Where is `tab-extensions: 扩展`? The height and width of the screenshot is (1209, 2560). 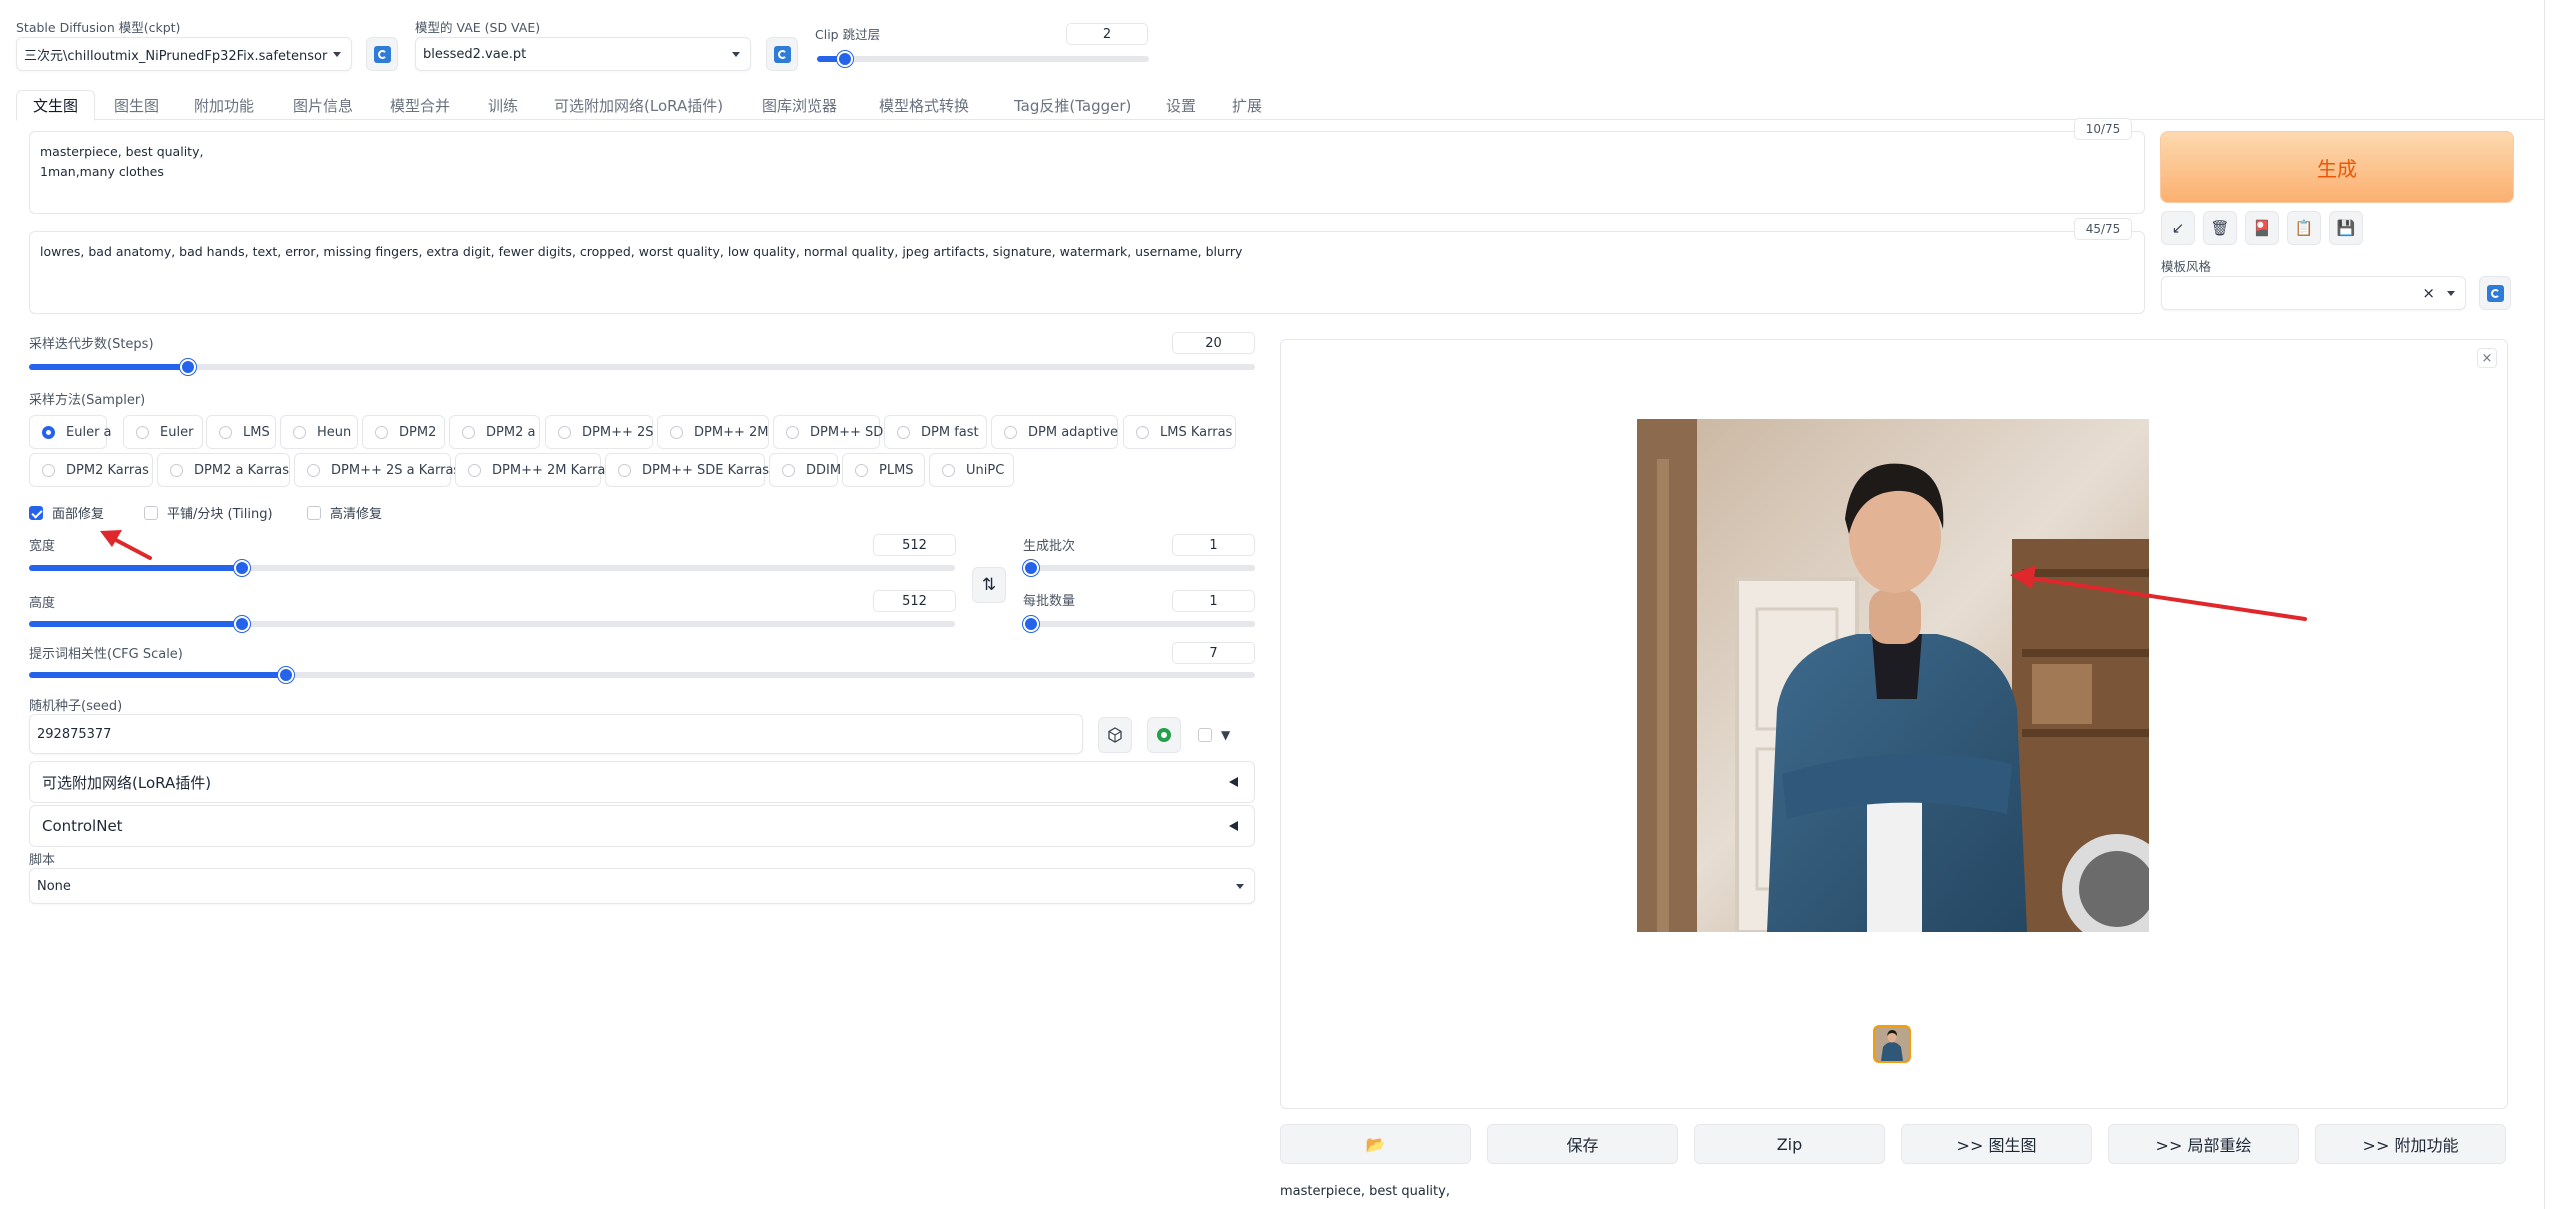
tab-extensions: 扩展 is located at coordinates (1247, 105).